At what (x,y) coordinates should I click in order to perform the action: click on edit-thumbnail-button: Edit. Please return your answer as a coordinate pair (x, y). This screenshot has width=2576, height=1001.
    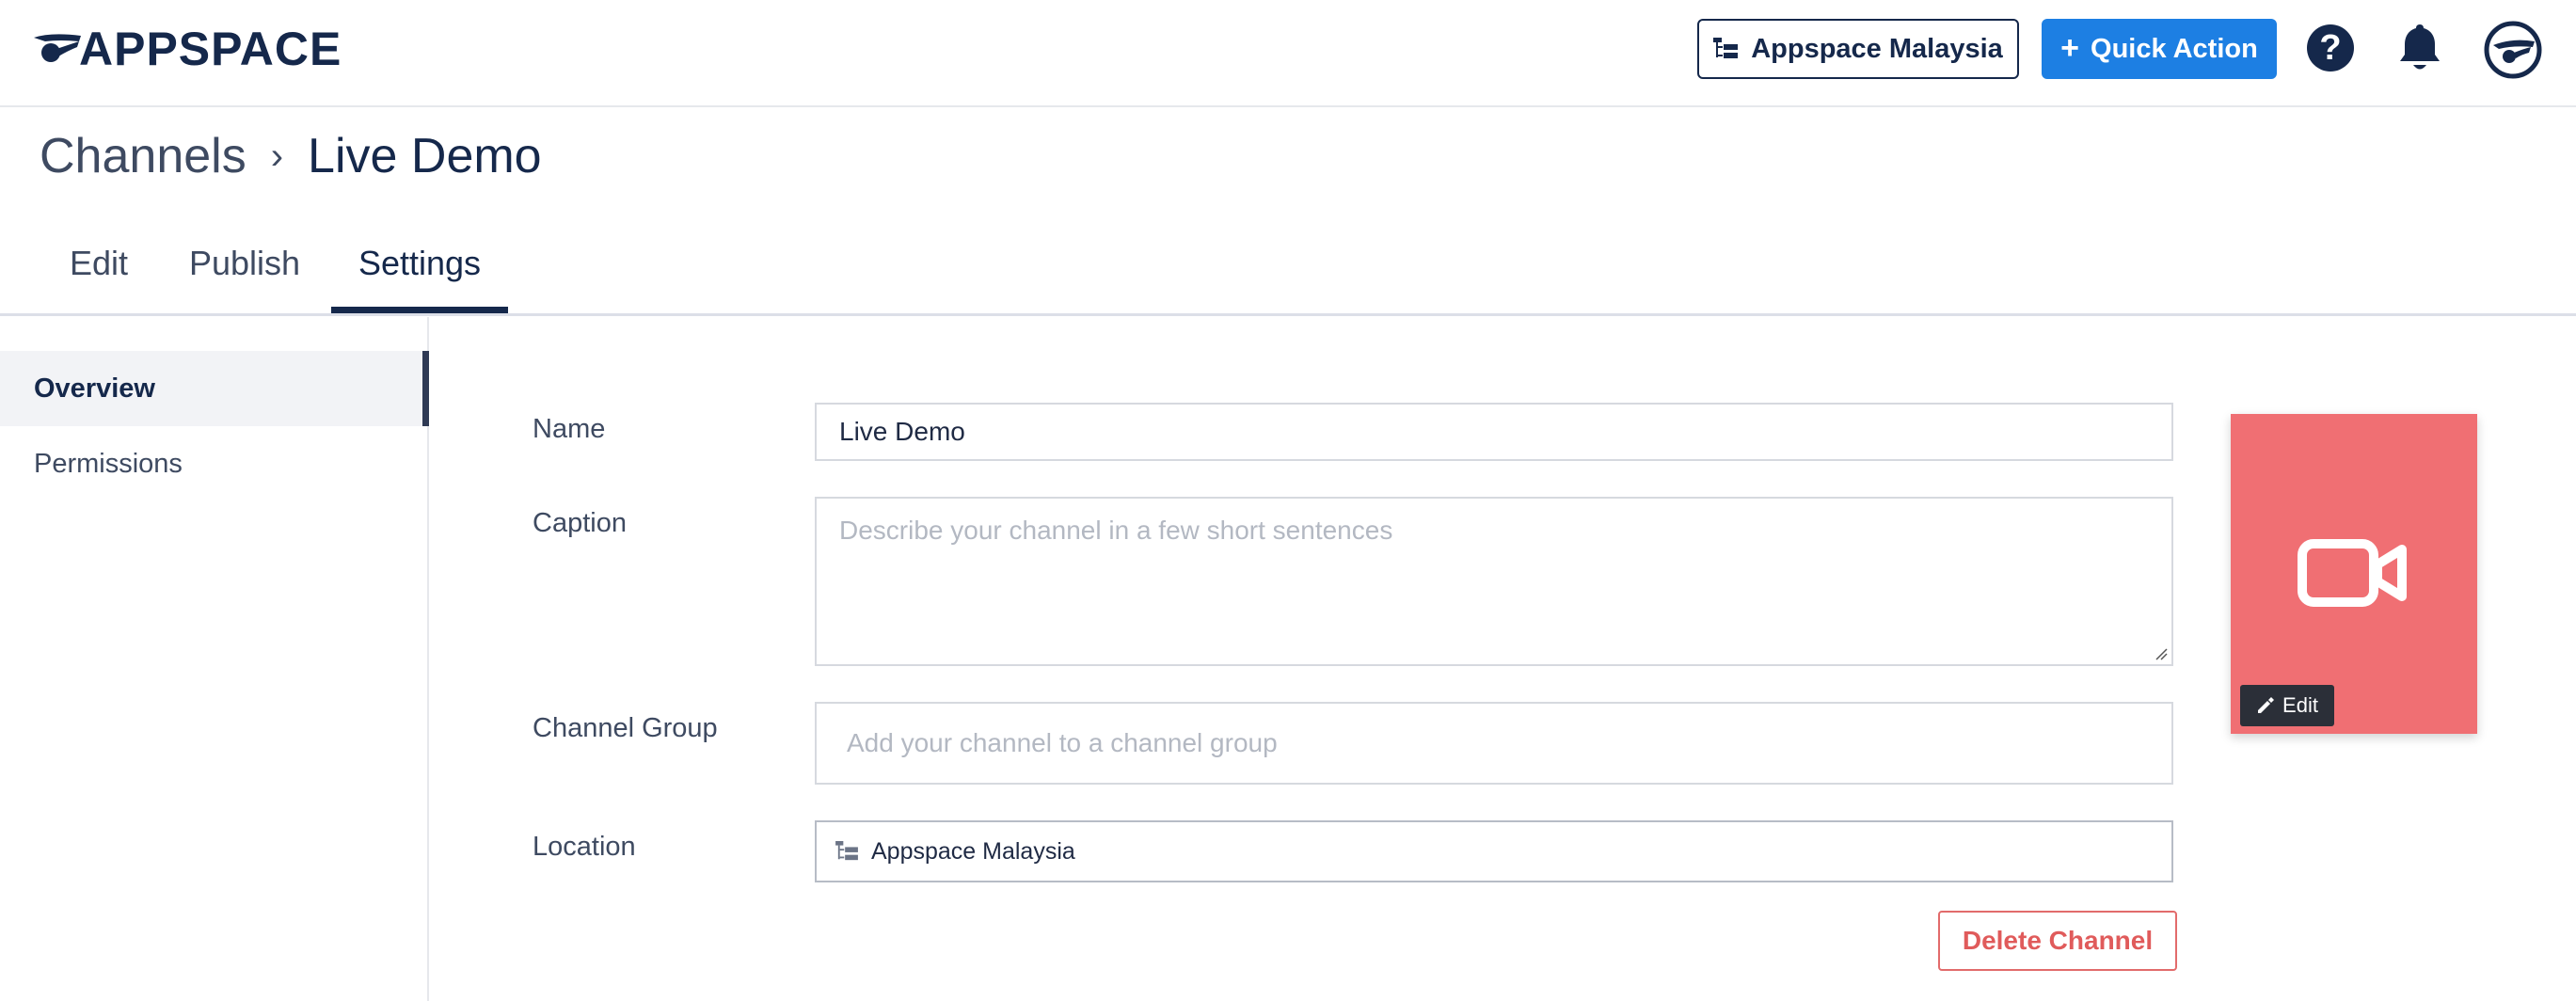
    Looking at the image, I should click on (2287, 705).